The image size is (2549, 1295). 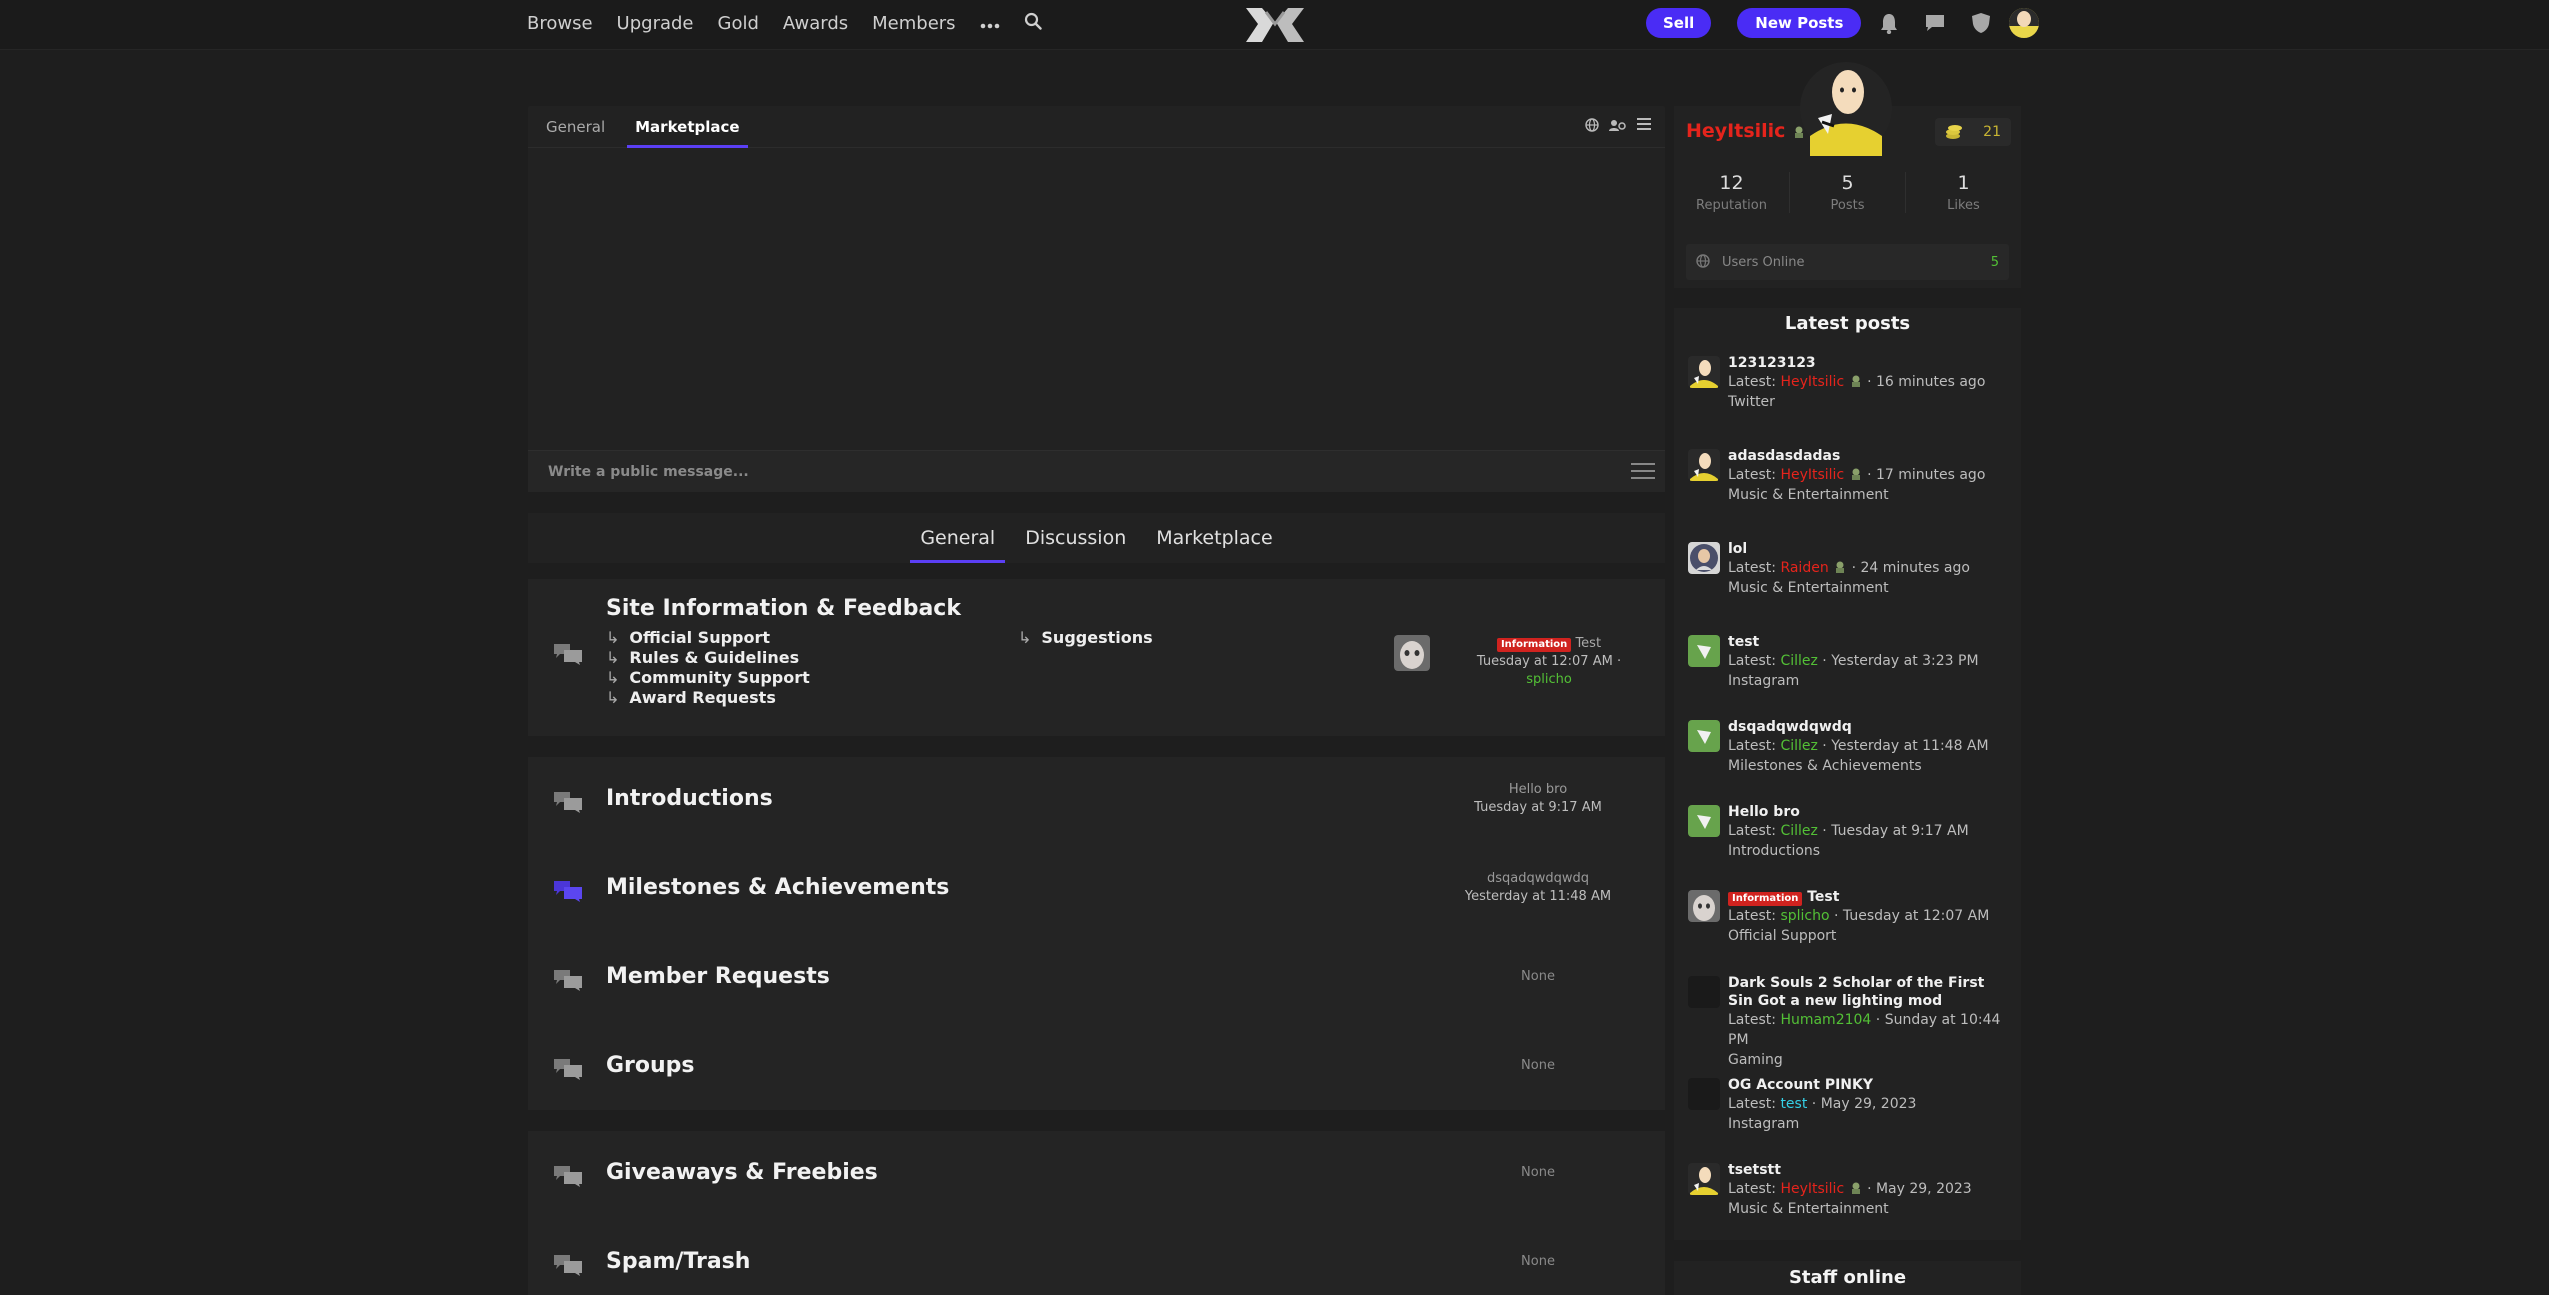 What do you see at coordinates (688, 637) in the screenshot?
I see `subforum-official-support: ↳ Official Support` at bounding box center [688, 637].